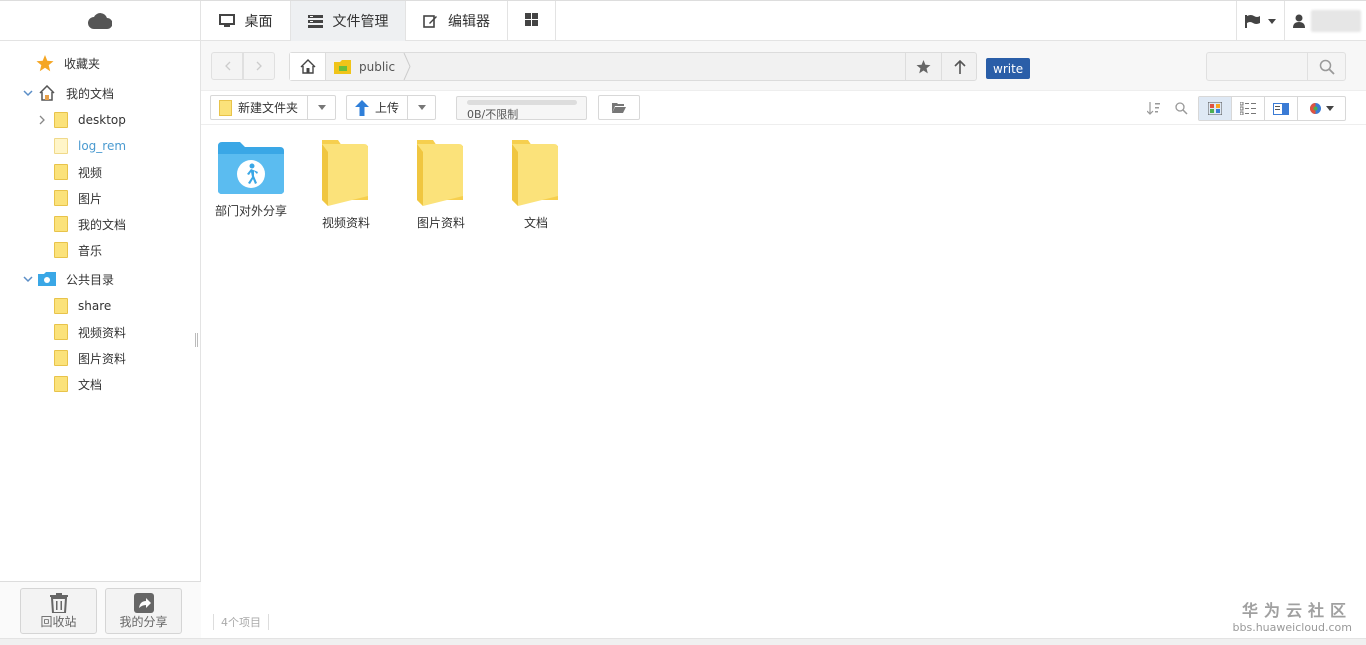 The width and height of the screenshot is (1366, 645). Describe the element at coordinates (493, 114) in the screenshot. I see `quota-text: 0B/不限制` at that location.